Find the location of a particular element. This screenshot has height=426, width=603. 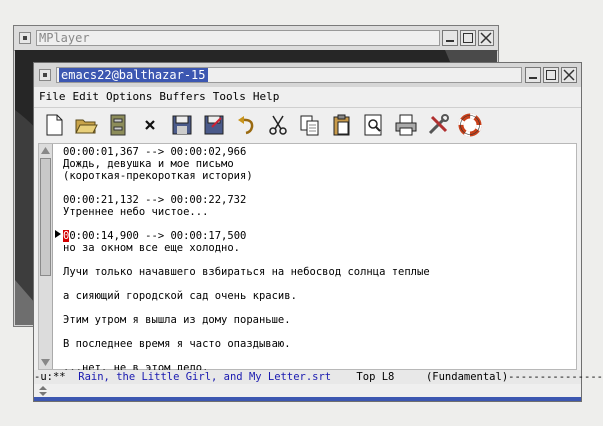

text-line: (короткая-прекороткая история) is located at coordinates (158, 176).